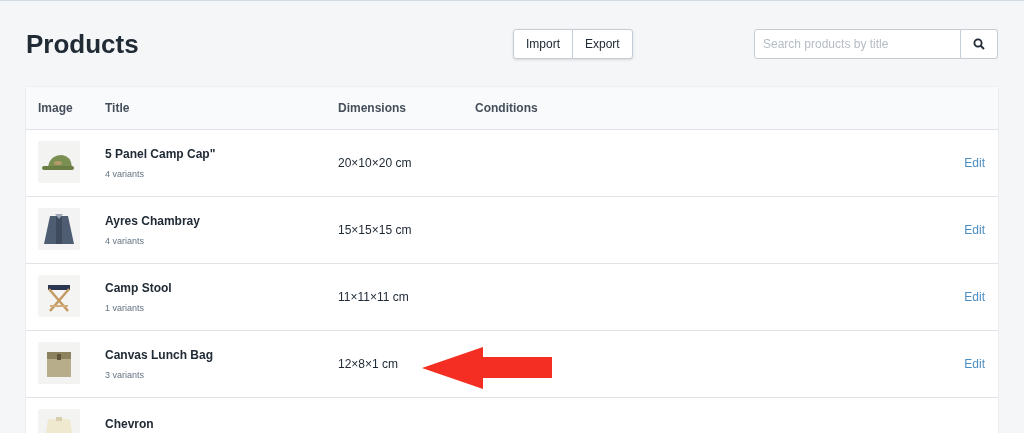  What do you see at coordinates (83, 44) in the screenshot?
I see `page-title: Products` at bounding box center [83, 44].